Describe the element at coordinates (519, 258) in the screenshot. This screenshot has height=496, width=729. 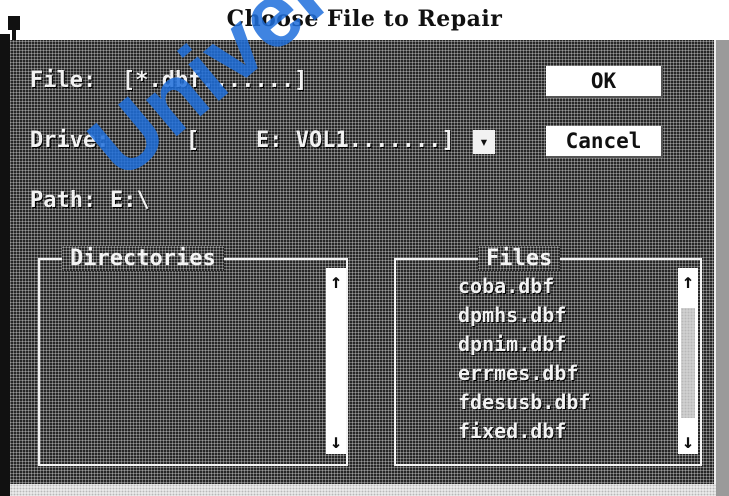
I see `files-title: Files` at that location.